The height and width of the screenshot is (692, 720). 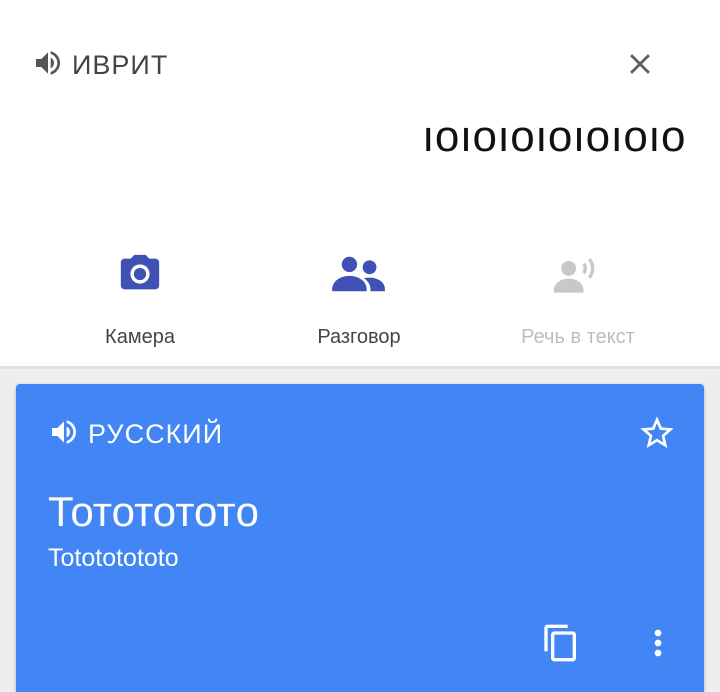 What do you see at coordinates (113, 558) in the screenshot?
I see `transliteration-text: Totototototo` at bounding box center [113, 558].